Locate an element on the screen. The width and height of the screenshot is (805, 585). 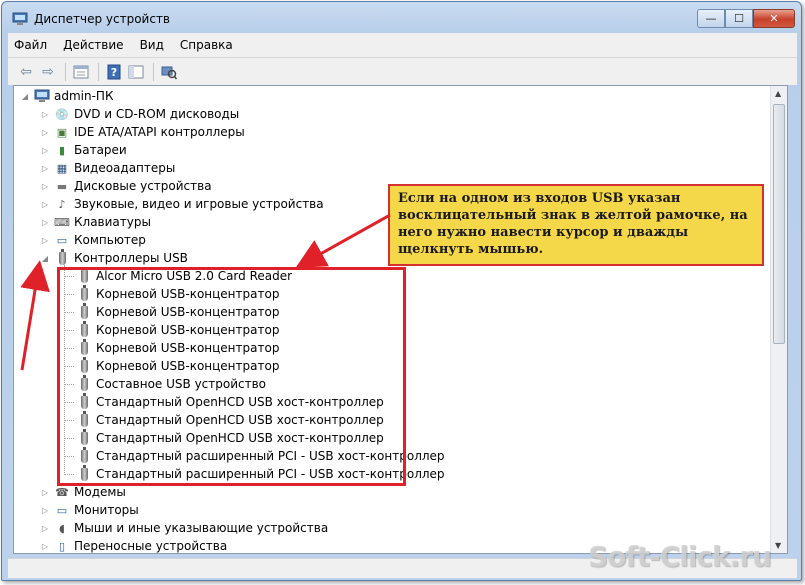
arrow-to-usb-expander is located at coordinates (35, 315).